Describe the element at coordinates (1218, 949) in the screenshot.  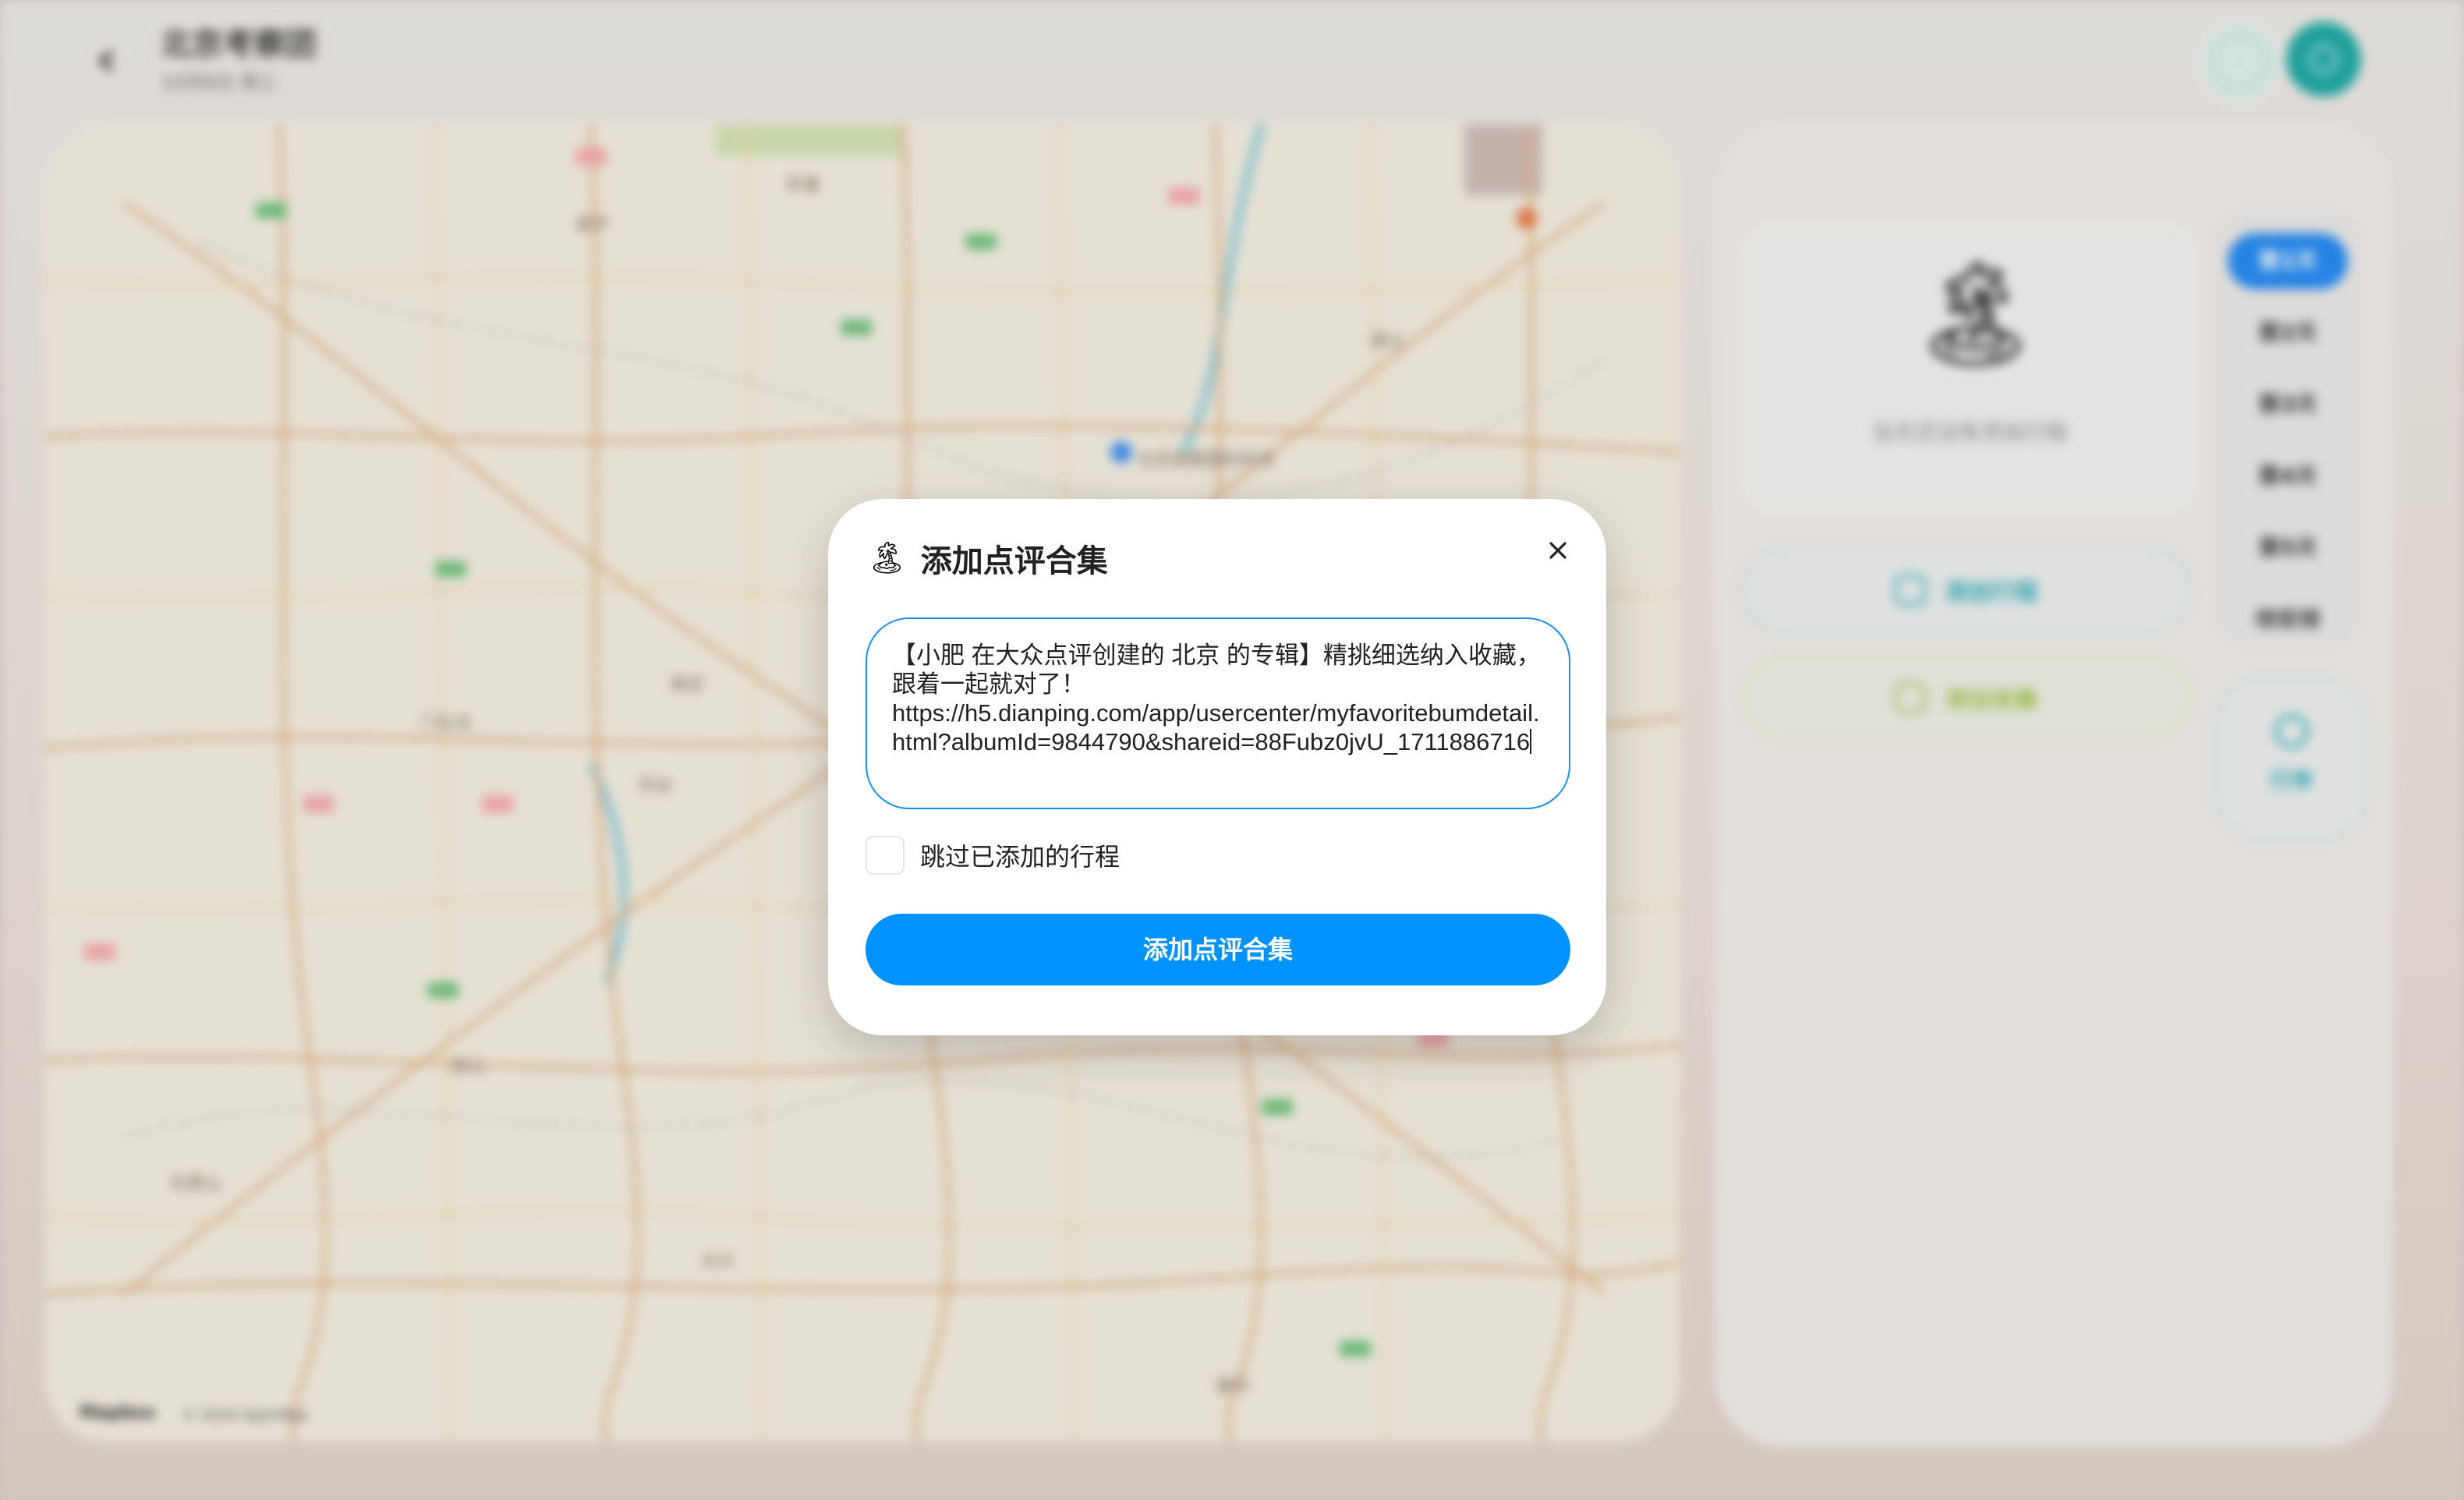
I see `add-review-collection-button: 添加点评合集` at that location.